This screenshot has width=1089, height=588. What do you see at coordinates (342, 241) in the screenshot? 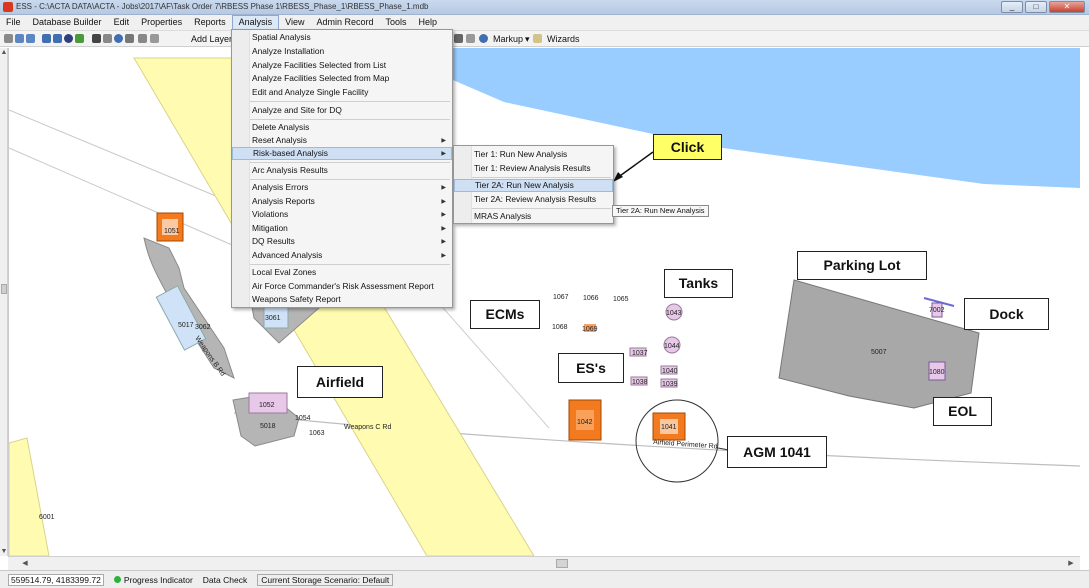
I see `menu-item-dq-results: DQ Results` at bounding box center [342, 241].